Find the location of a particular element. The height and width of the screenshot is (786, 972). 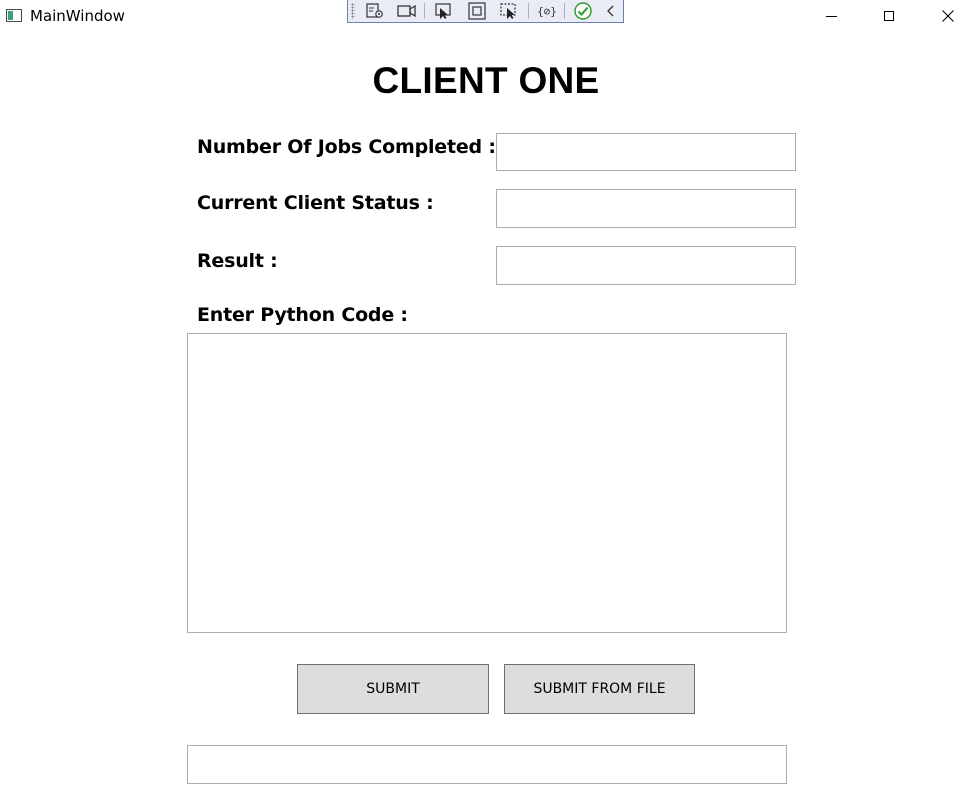

minimize-icon is located at coordinates (831, 16).